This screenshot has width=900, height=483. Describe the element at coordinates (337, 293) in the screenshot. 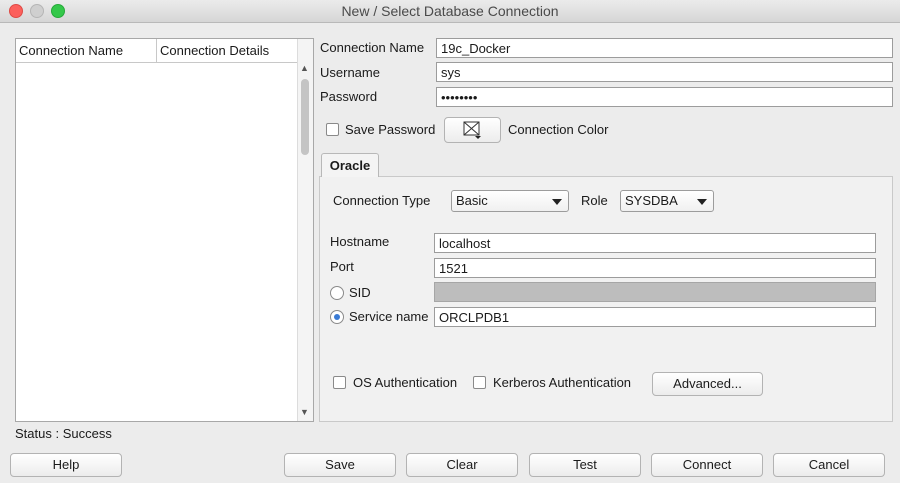

I see `sid-radio` at that location.